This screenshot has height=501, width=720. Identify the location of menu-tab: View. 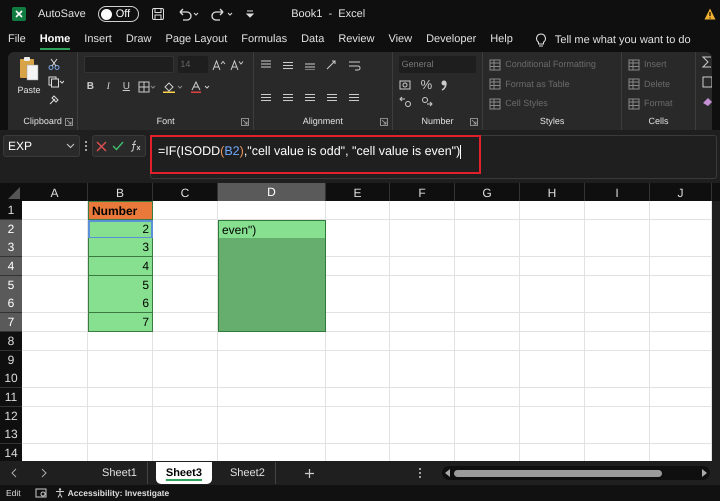
(400, 40).